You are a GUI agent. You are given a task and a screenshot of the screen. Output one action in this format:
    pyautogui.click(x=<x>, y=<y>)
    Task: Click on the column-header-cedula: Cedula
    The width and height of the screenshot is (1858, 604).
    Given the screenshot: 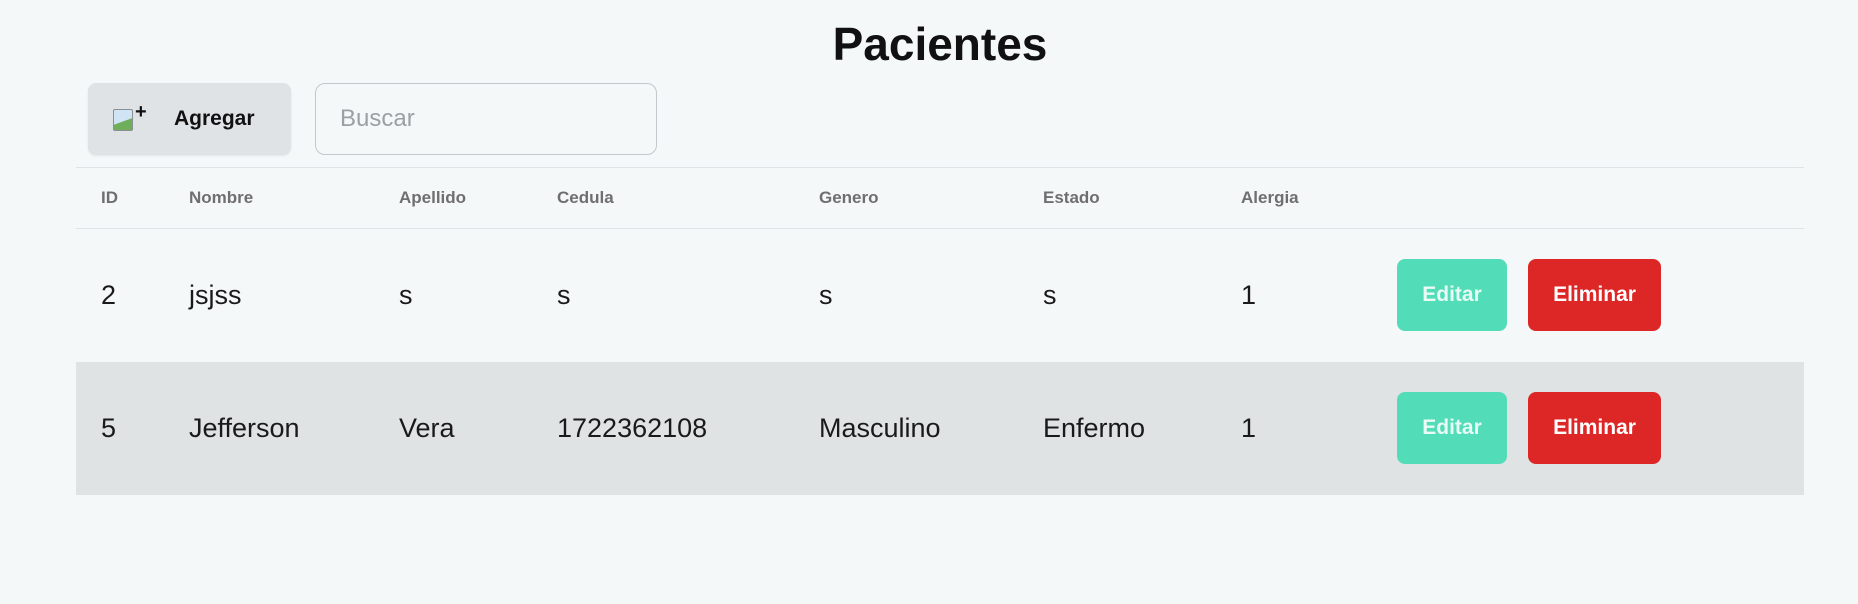 What is the action you would take?
    pyautogui.click(x=663, y=198)
    